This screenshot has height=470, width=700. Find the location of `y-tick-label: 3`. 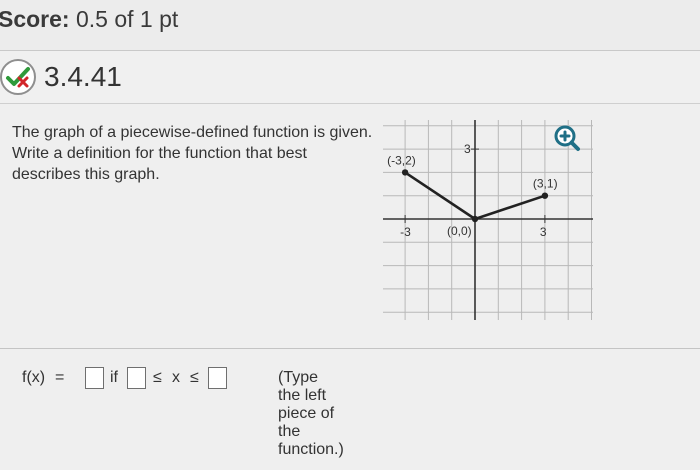

y-tick-label: 3 is located at coordinates (467, 149).